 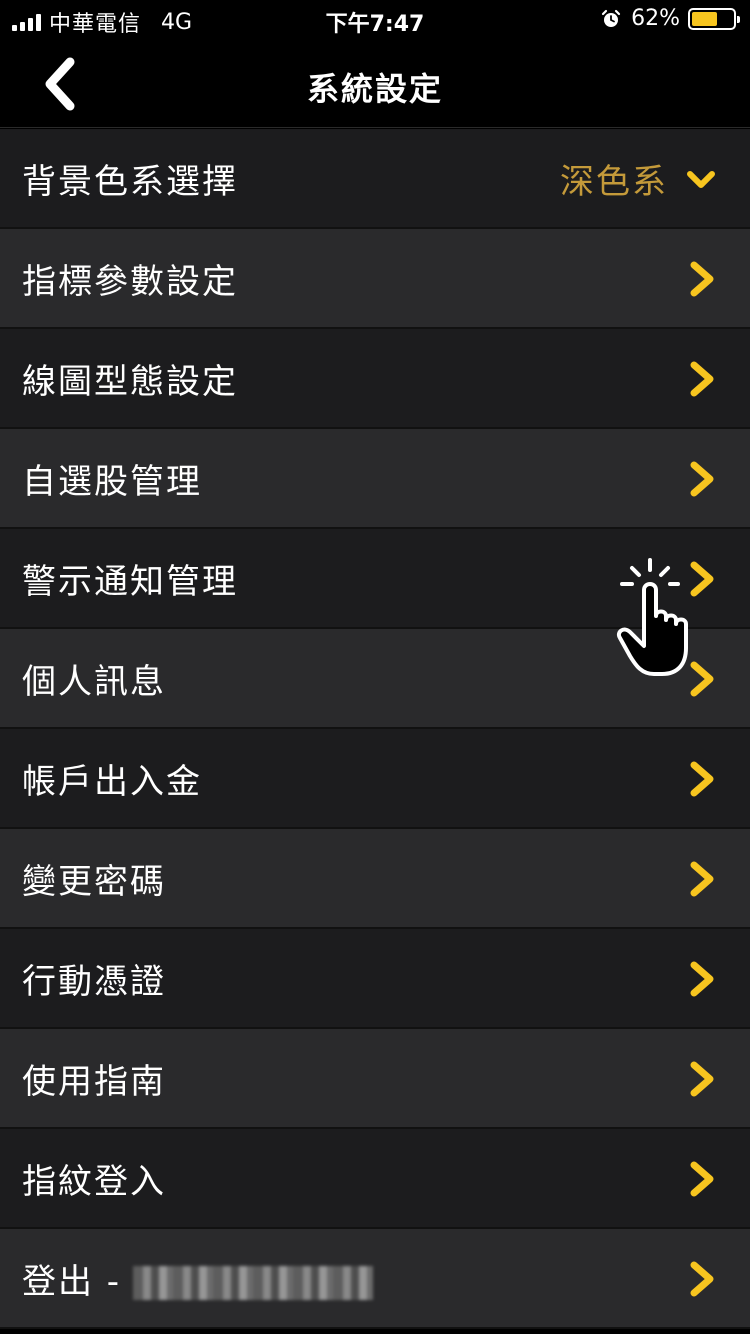 What do you see at coordinates (94, 981) in the screenshot?
I see `row-label: 行動憑證` at bounding box center [94, 981].